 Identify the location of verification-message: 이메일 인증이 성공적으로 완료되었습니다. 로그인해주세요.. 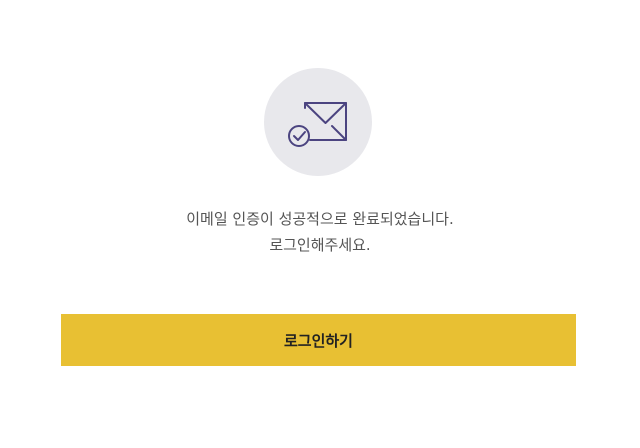
(320, 232).